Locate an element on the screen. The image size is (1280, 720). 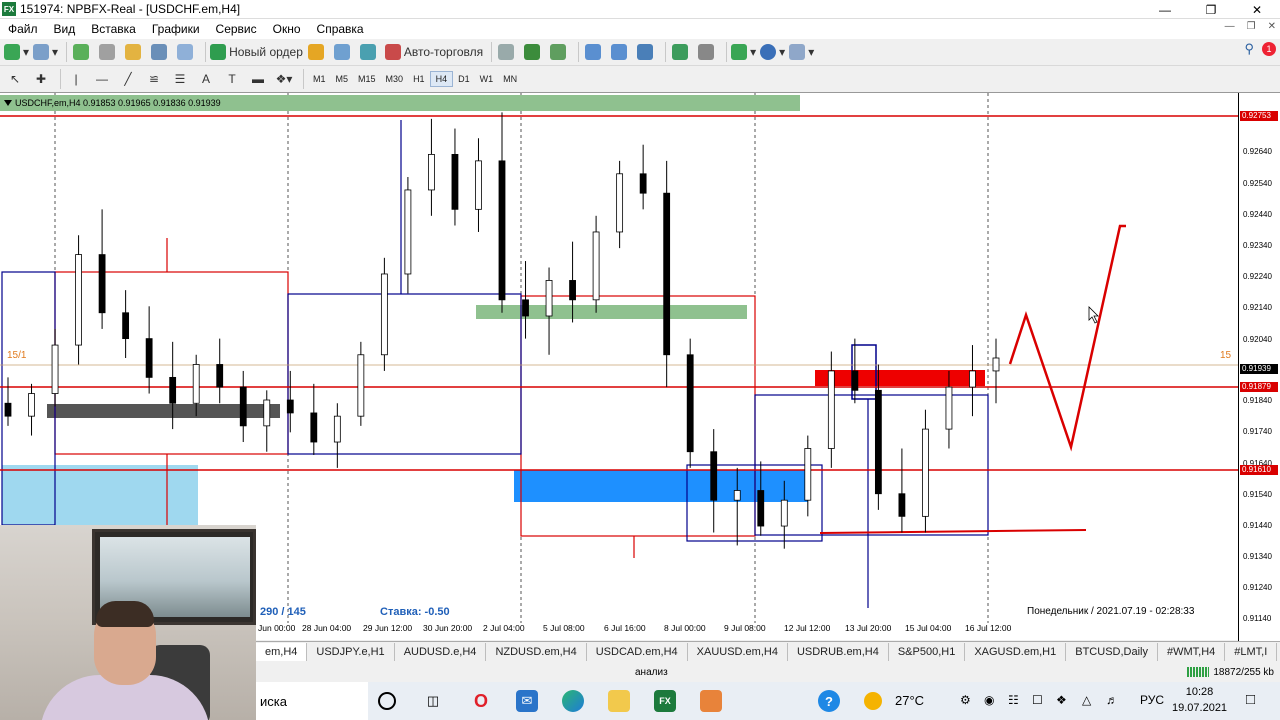
edge-icon is located at coordinates (573, 701).